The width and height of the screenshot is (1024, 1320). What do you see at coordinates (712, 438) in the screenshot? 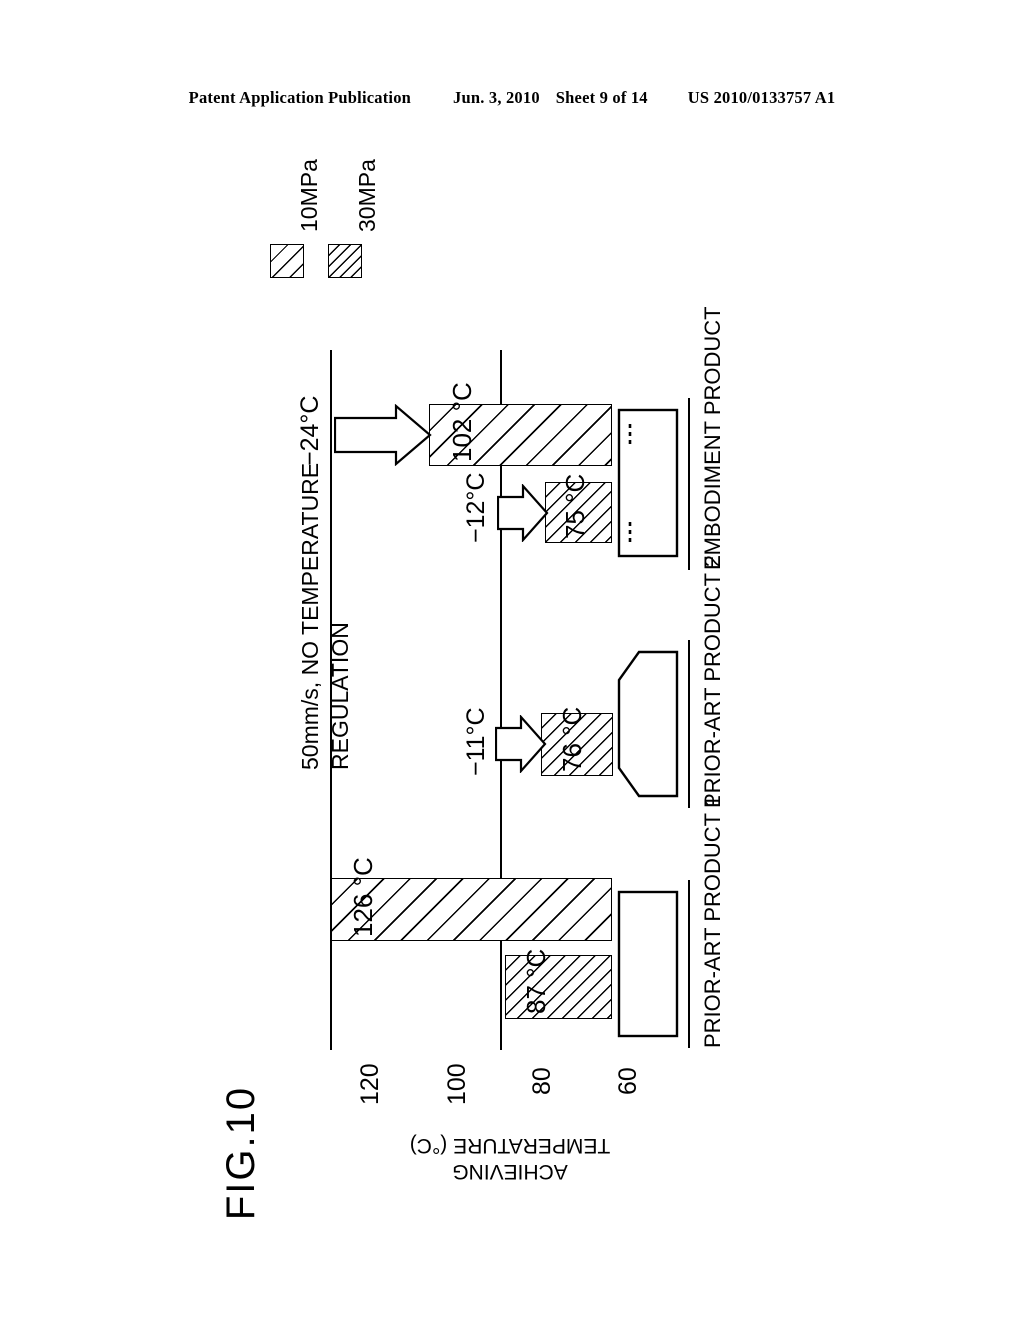
I see `category-label-embodiment-product: EMBODIMENT PRODUCT` at bounding box center [712, 438].